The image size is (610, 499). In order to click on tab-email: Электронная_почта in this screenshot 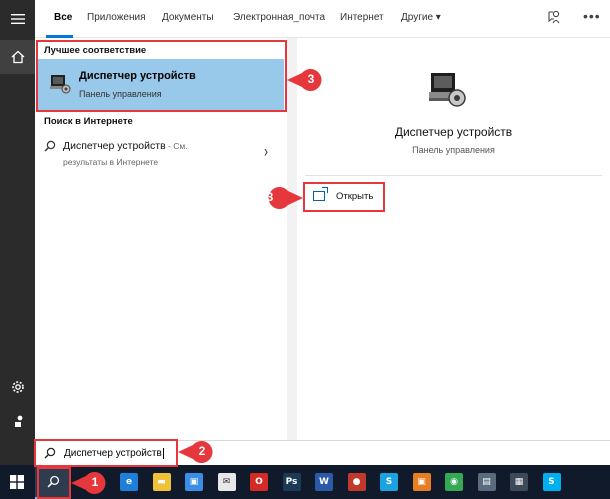, I will do `click(279, 17)`.